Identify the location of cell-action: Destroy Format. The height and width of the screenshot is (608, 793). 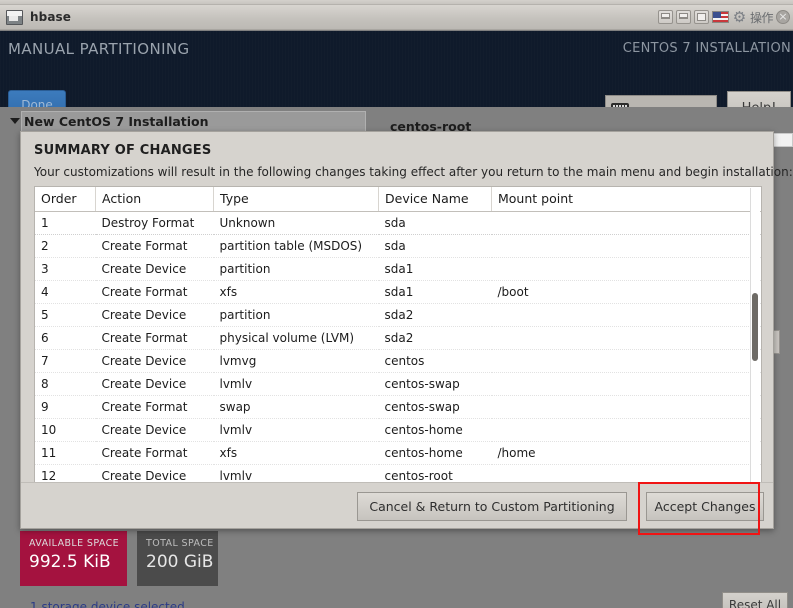
(154, 223).